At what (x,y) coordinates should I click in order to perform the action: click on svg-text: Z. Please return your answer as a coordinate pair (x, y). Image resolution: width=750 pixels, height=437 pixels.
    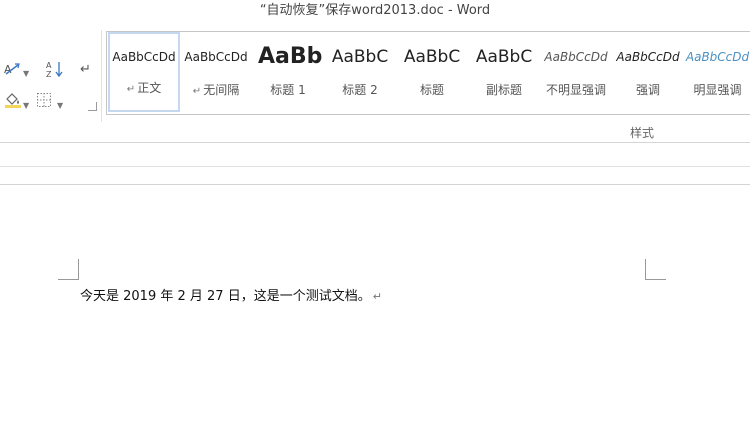
    Looking at the image, I should click on (49, 74).